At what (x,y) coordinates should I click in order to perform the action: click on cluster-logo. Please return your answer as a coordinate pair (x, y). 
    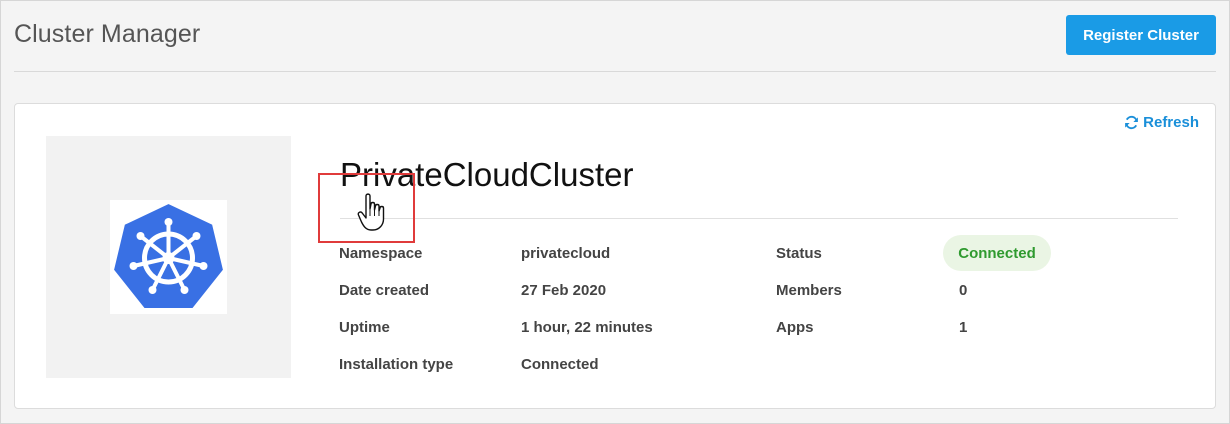
    Looking at the image, I should click on (168, 257).